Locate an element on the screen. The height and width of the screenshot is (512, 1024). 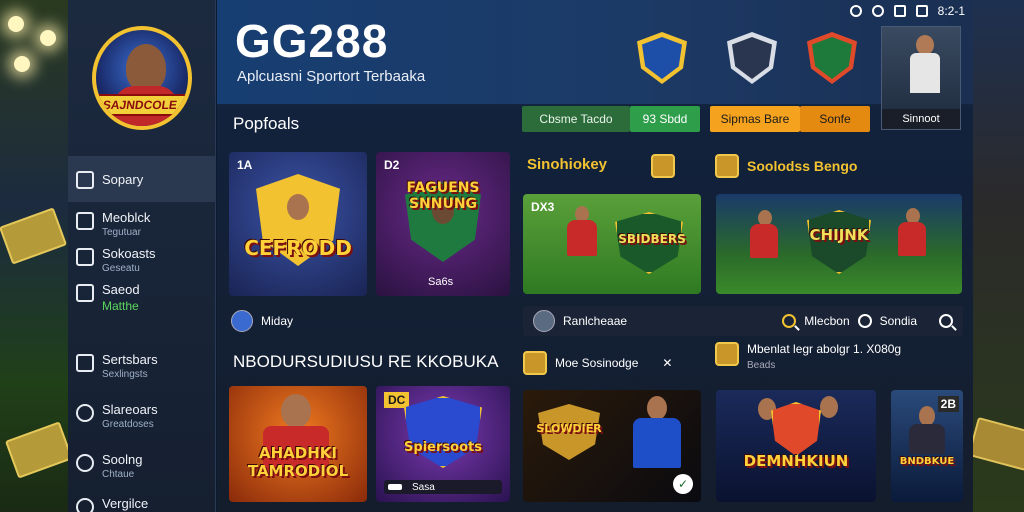
gloves-shield-icon is located at coordinates (752, 58).